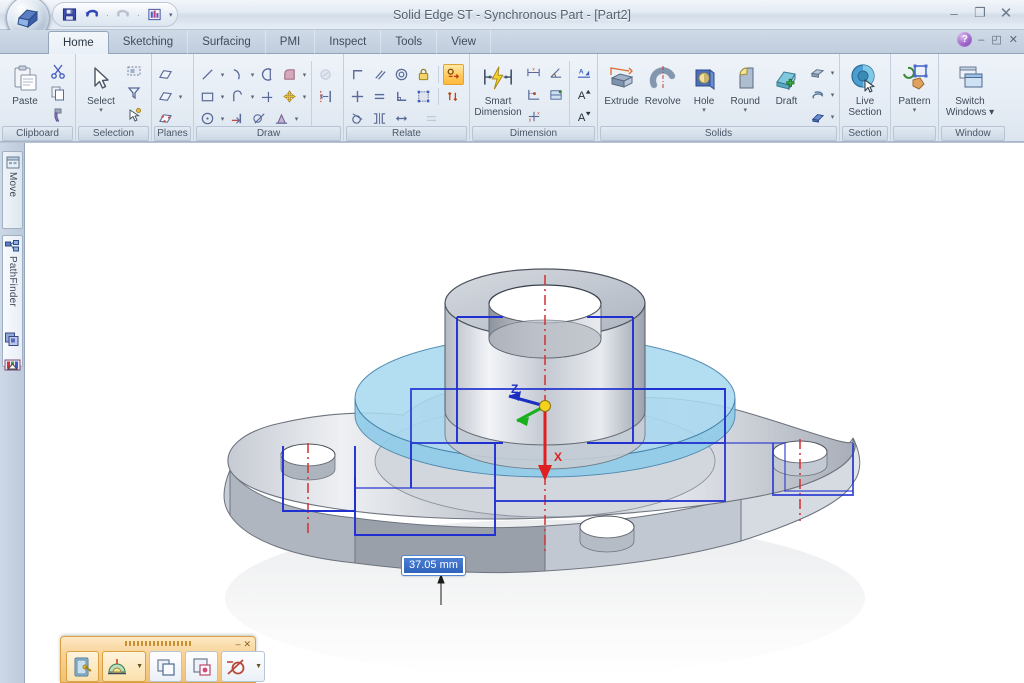 The image size is (1024, 683). What do you see at coordinates (207, 74) in the screenshot?
I see `line-button` at bounding box center [207, 74].